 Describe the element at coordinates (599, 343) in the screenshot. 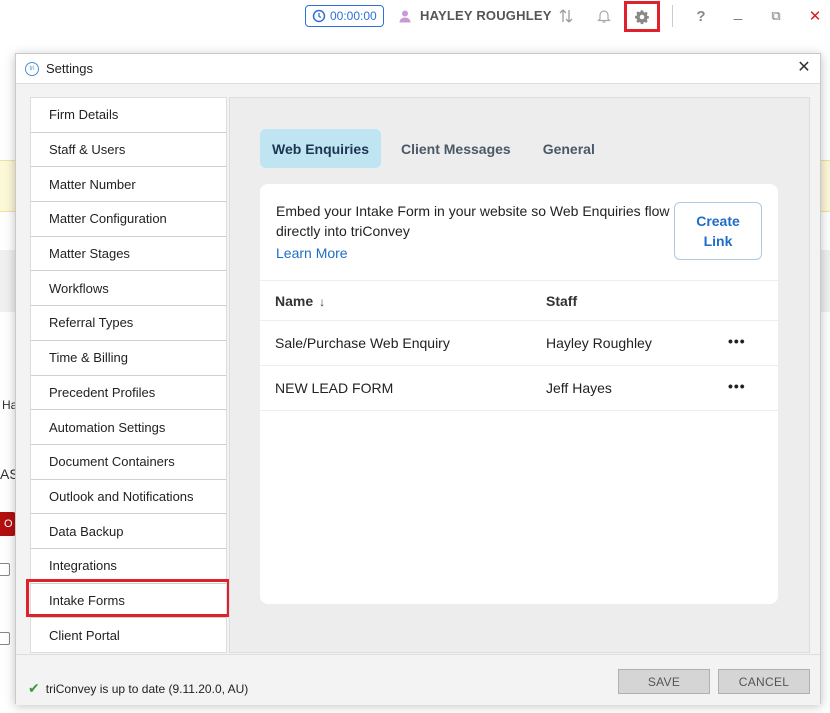

I see `row-staff: Hayley Roughley` at that location.